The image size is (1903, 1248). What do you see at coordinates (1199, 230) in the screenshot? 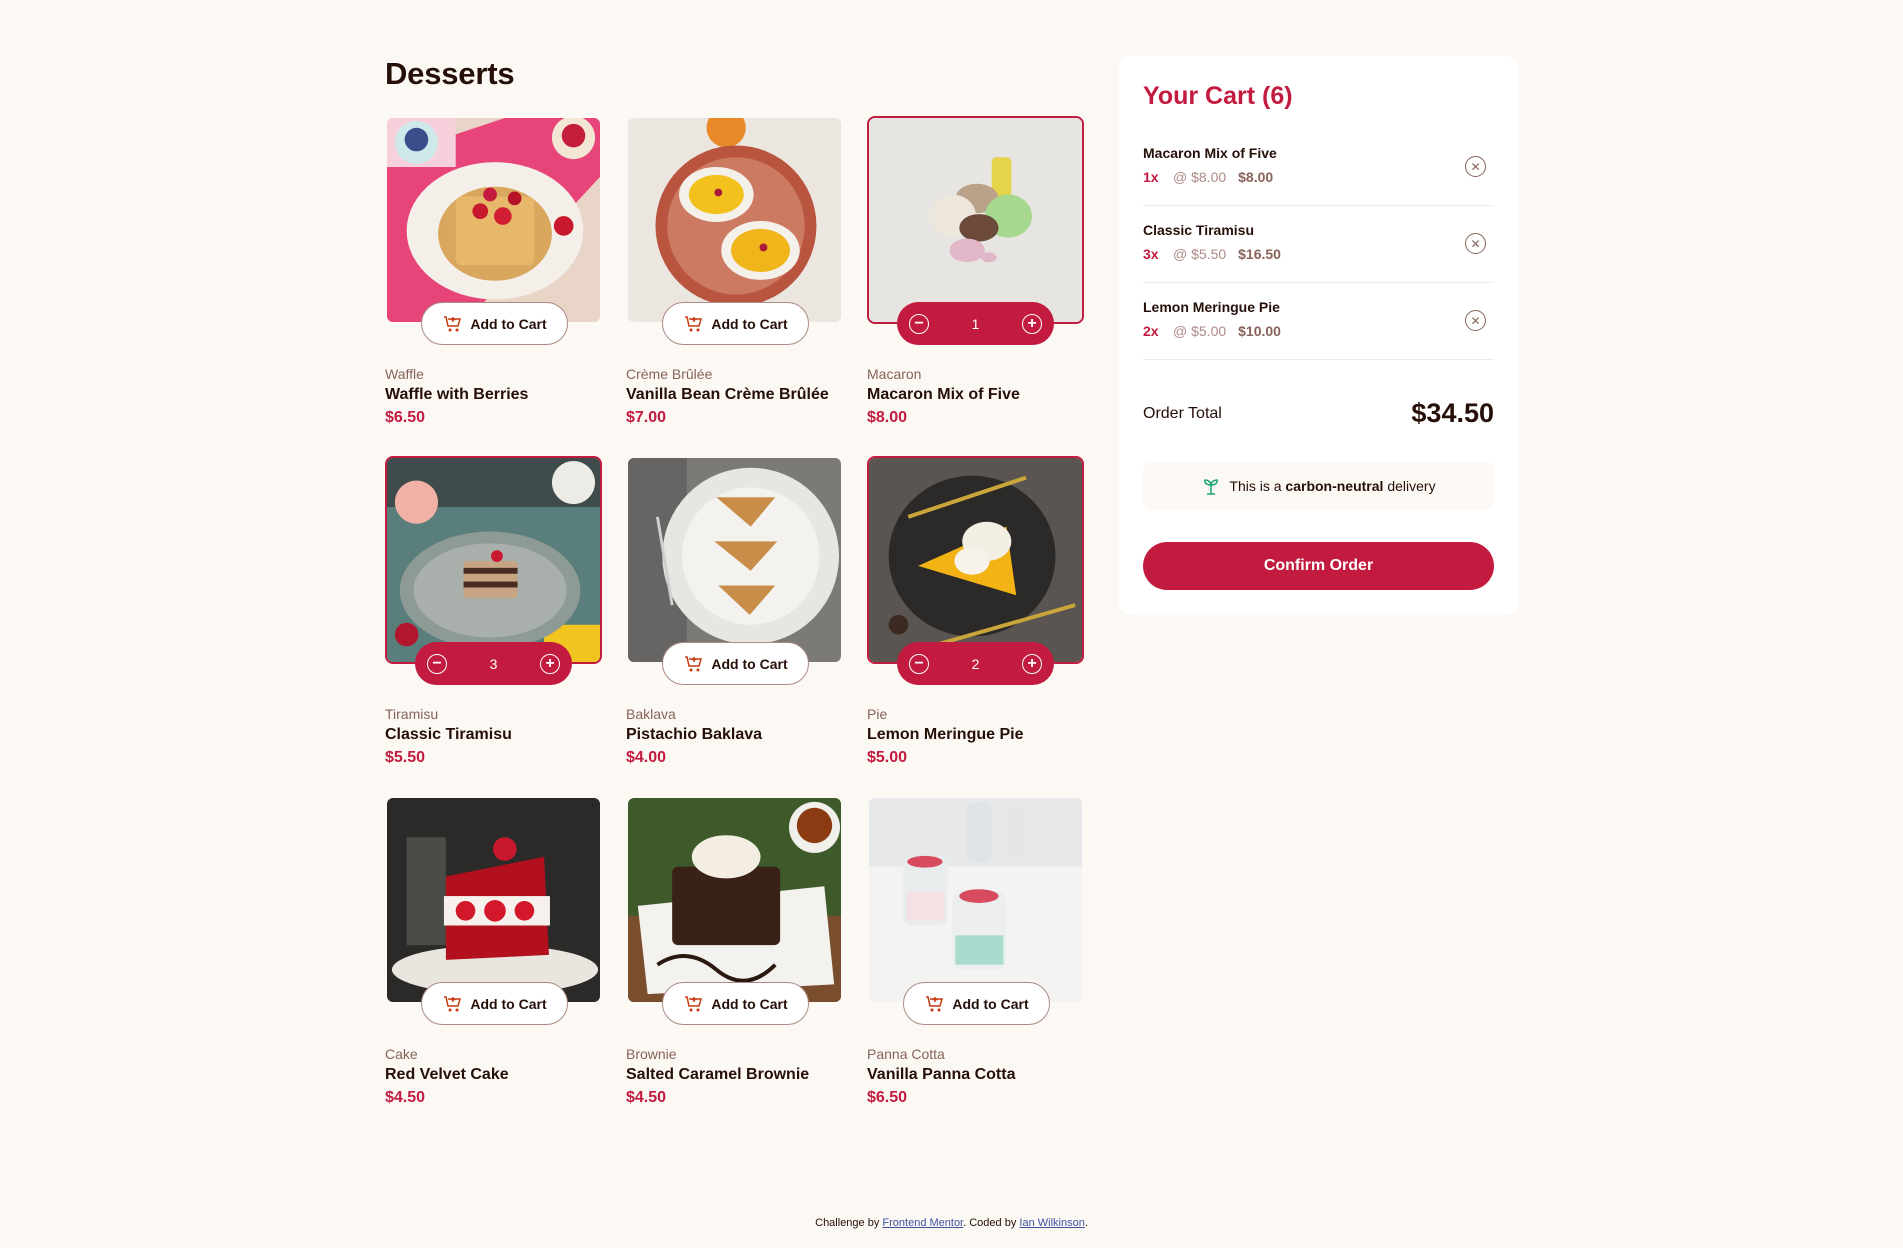
I see `cart-item-name: Classic Tiramisu` at bounding box center [1199, 230].